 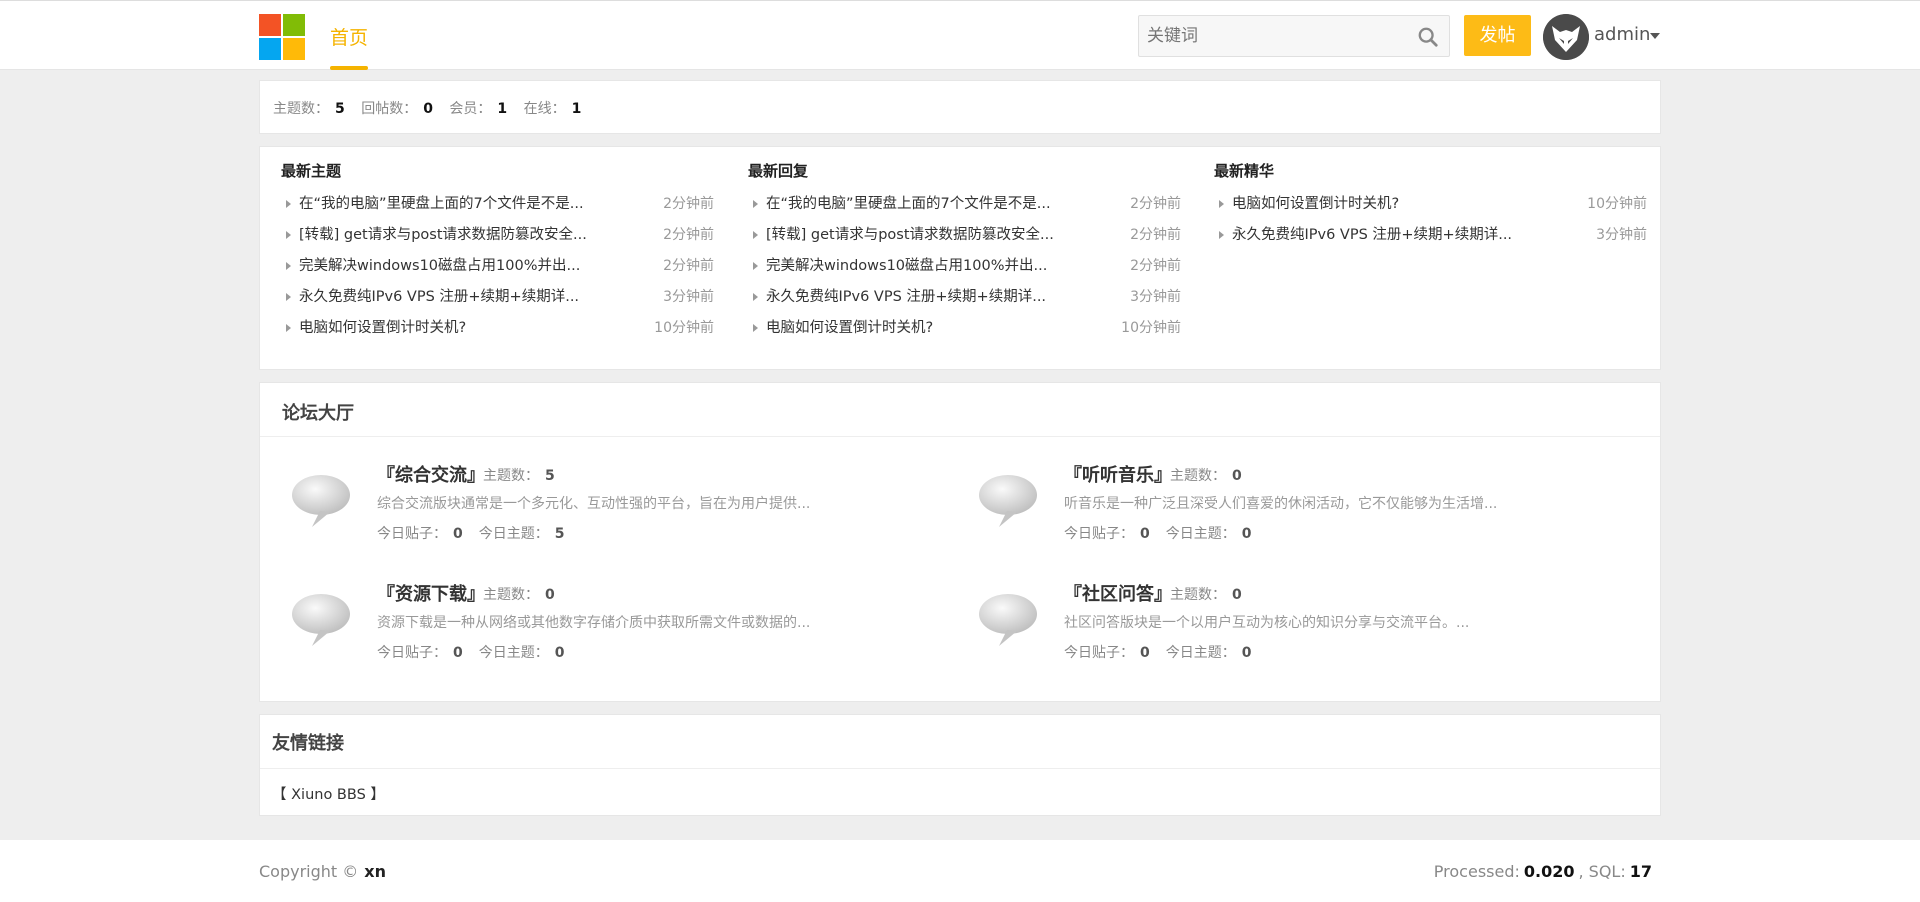 I want to click on board-today-stats: 今日贴子： 0 今日主题： 5, so click(x=479, y=533).